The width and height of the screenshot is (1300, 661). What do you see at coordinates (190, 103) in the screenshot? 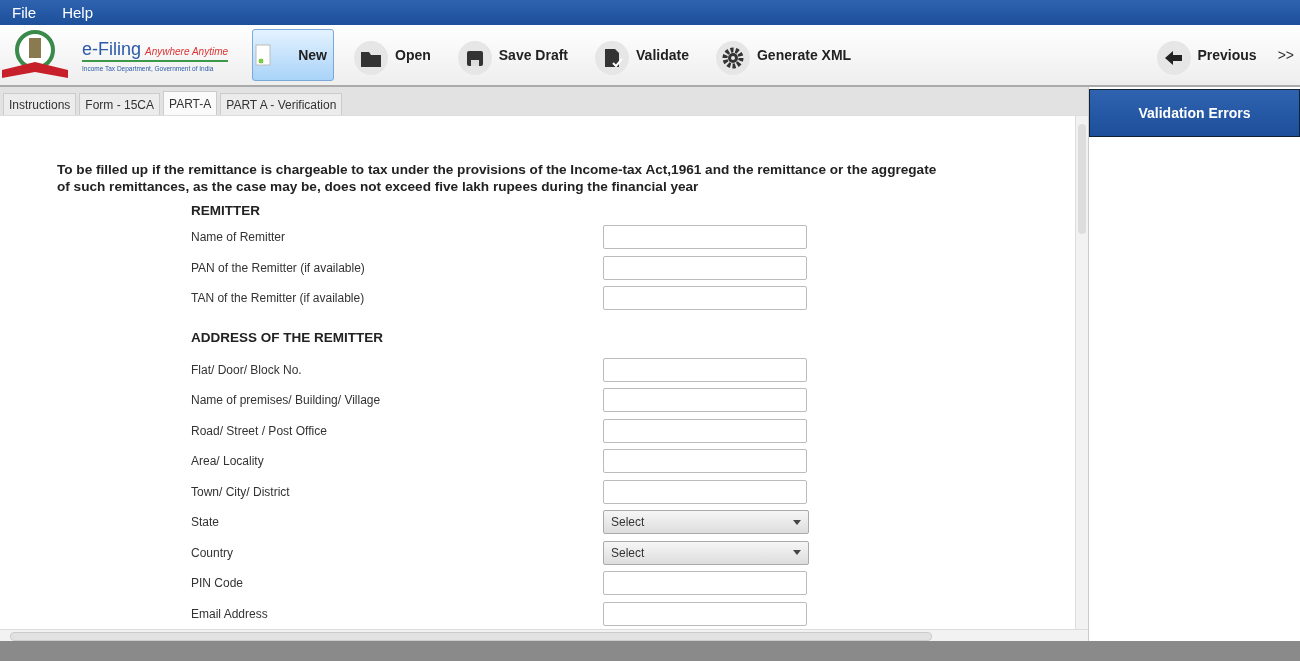
I see `tab: PART-A` at bounding box center [190, 103].